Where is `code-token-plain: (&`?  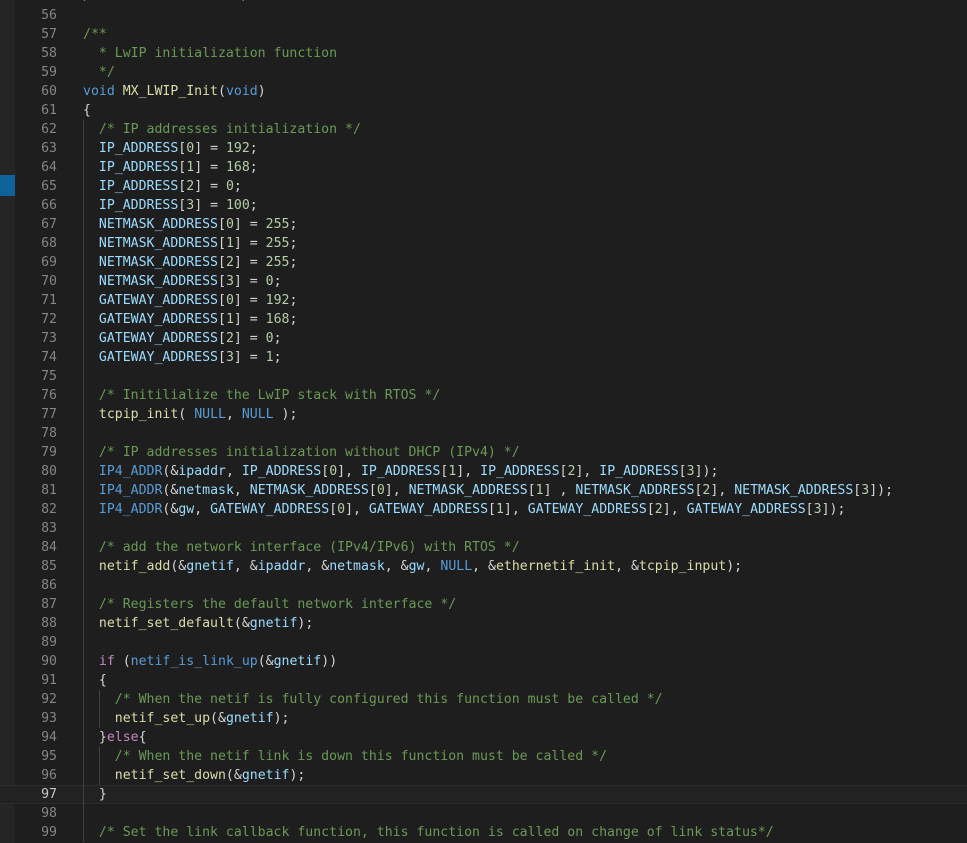 code-token-plain: (& is located at coordinates (170, 509).